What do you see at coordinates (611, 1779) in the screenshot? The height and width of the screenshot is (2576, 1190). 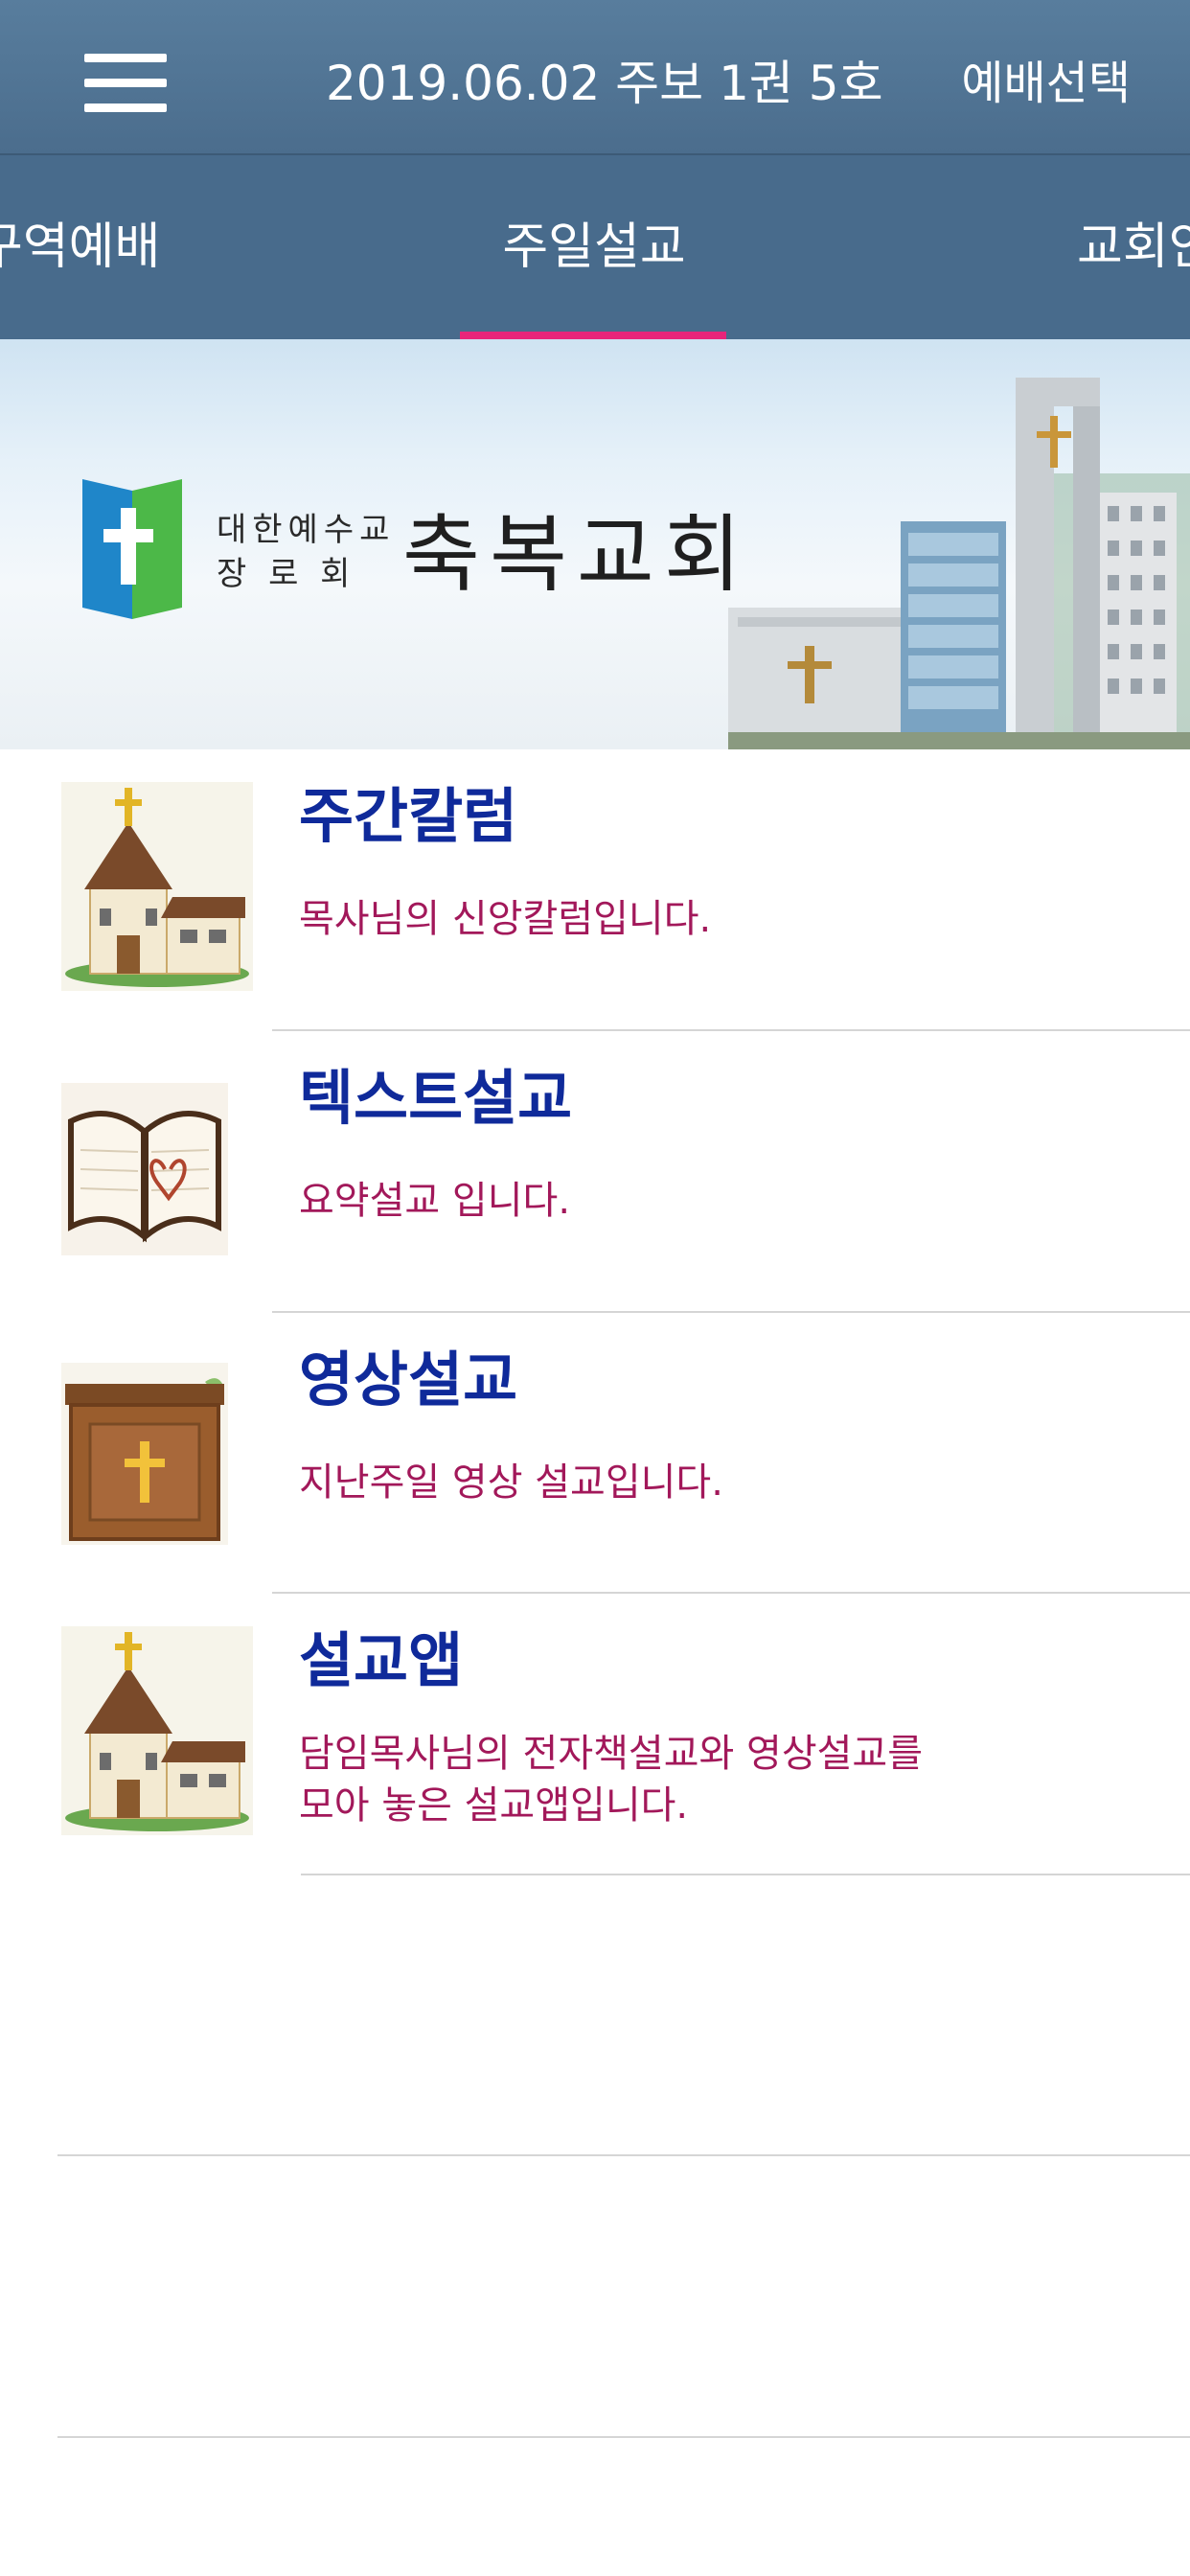 I see `item-description: 담임목사님의 전자책설교와 영상설교를 모아 놓은 설교앱입니다.` at bounding box center [611, 1779].